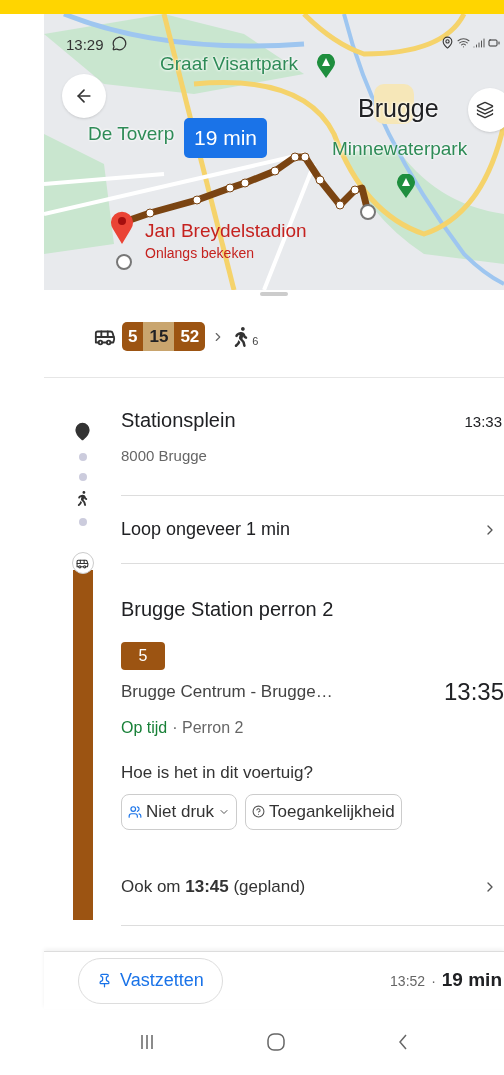 This screenshot has width=504, height=1075. What do you see at coordinates (190, 336) in the screenshot?
I see `line-badge: 52` at bounding box center [190, 336].